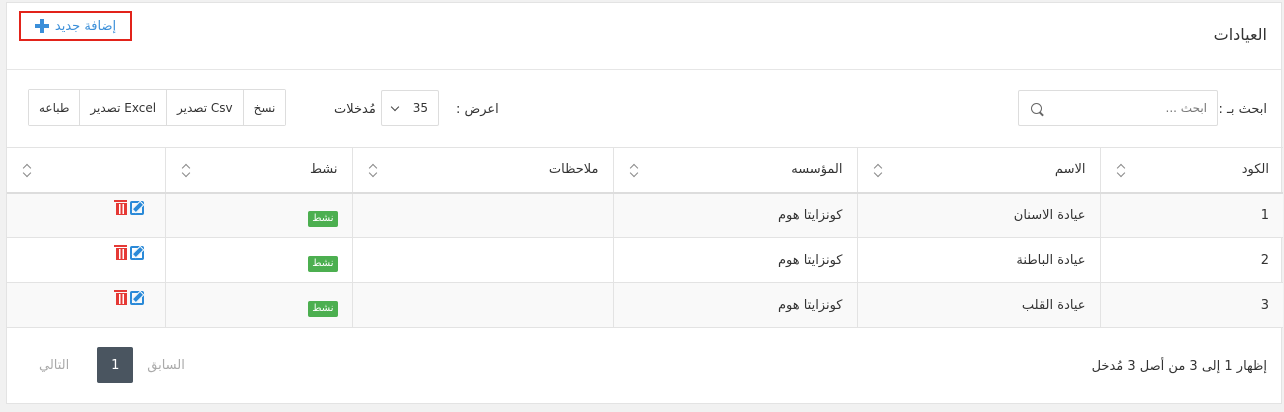 Image resolution: width=1284 pixels, height=412 pixels. I want to click on search-input, so click(1124, 108).